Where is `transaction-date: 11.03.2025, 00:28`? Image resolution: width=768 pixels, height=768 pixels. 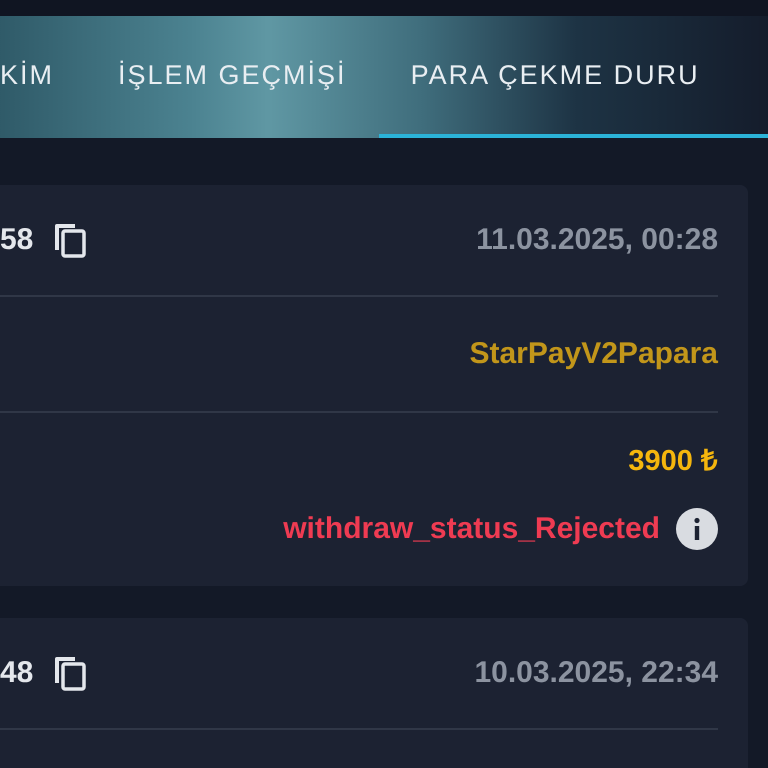 transaction-date: 11.03.2025, 00:28 is located at coordinates (597, 240).